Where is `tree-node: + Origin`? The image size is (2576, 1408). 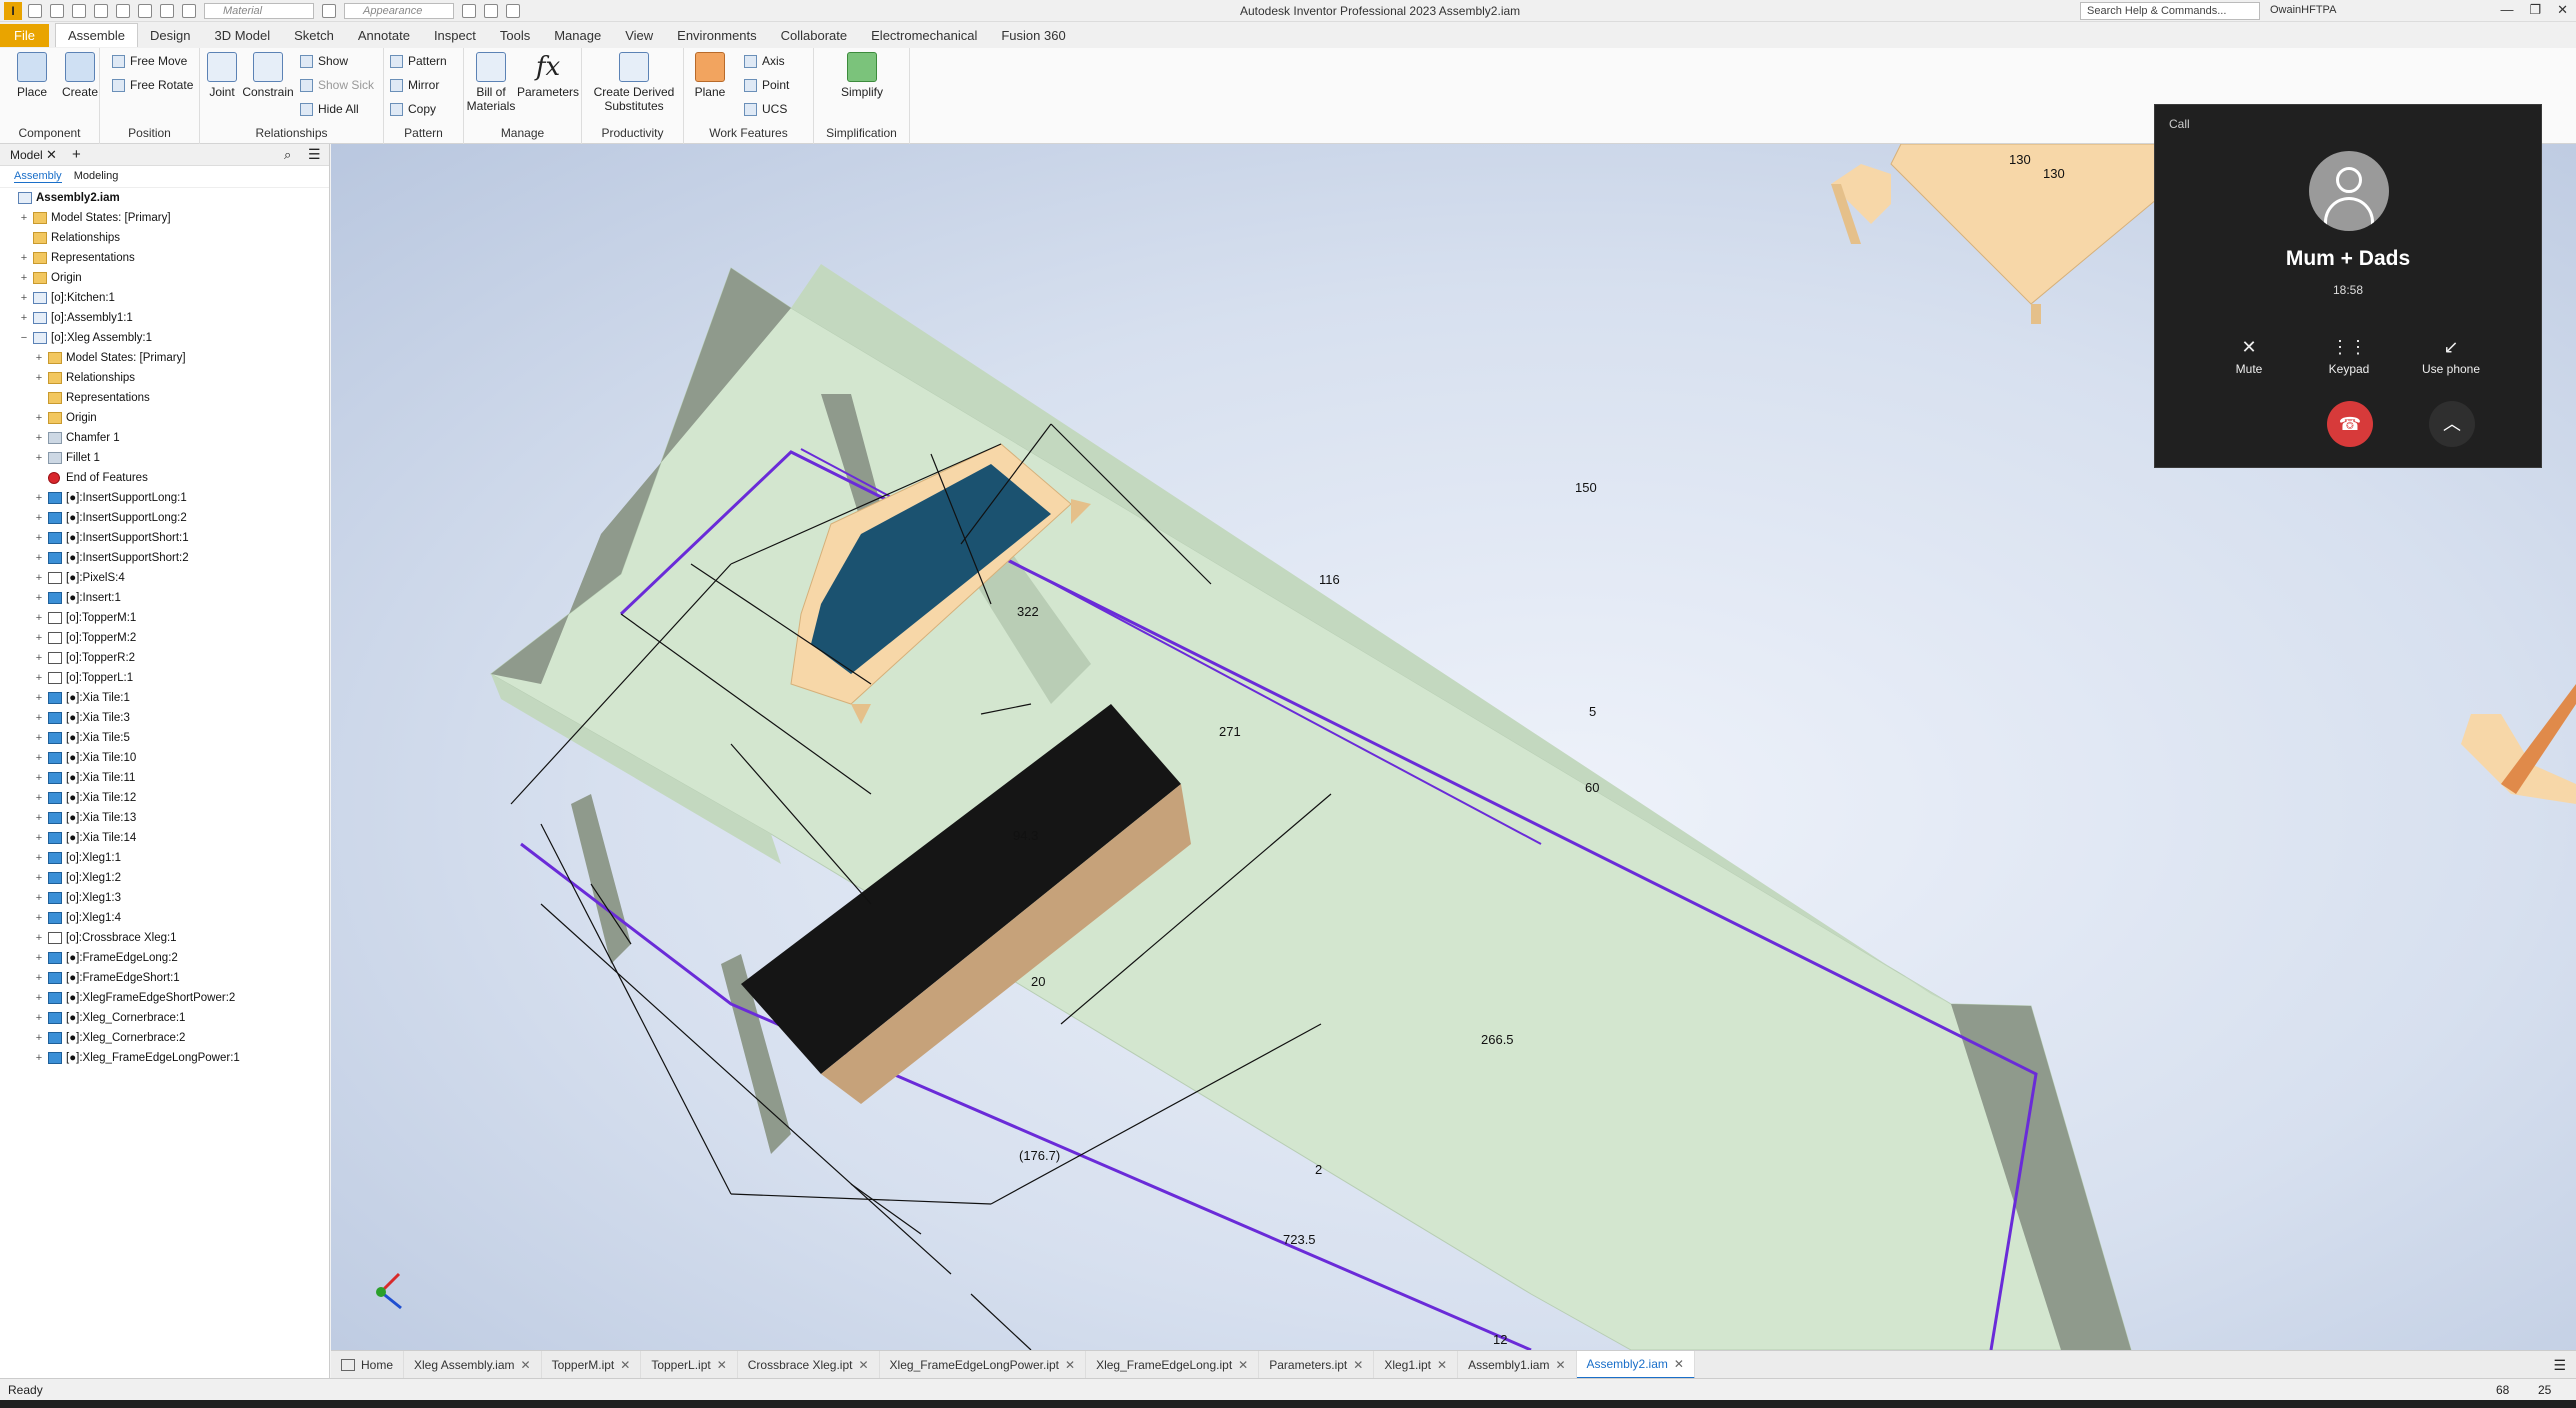
tree-node: + Origin is located at coordinates (164, 418).